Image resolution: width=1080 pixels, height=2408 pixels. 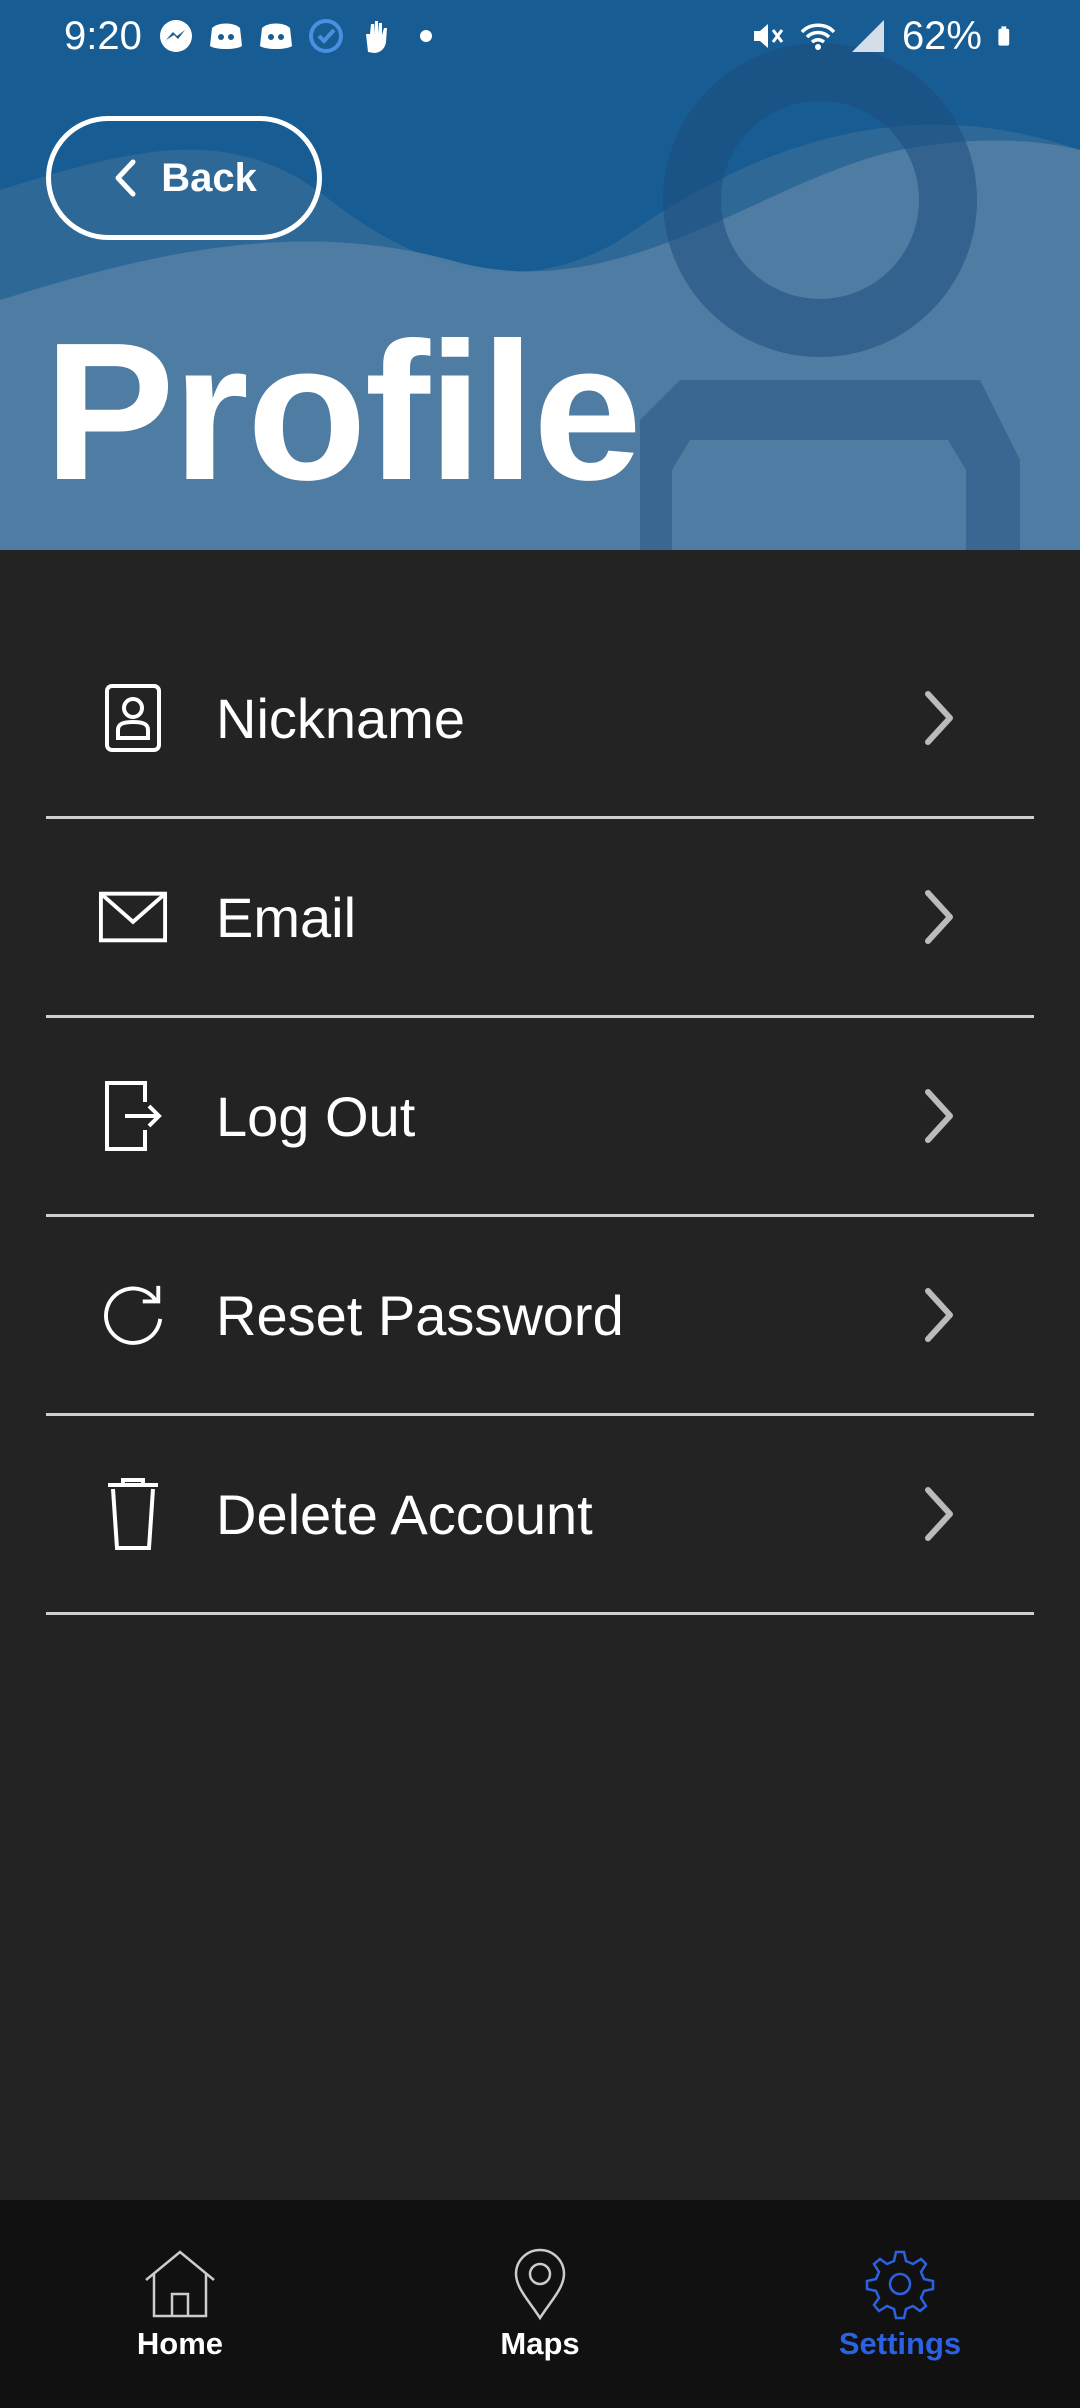 What do you see at coordinates (404, 1514) in the screenshot?
I see `menu-item-label: Delete Account` at bounding box center [404, 1514].